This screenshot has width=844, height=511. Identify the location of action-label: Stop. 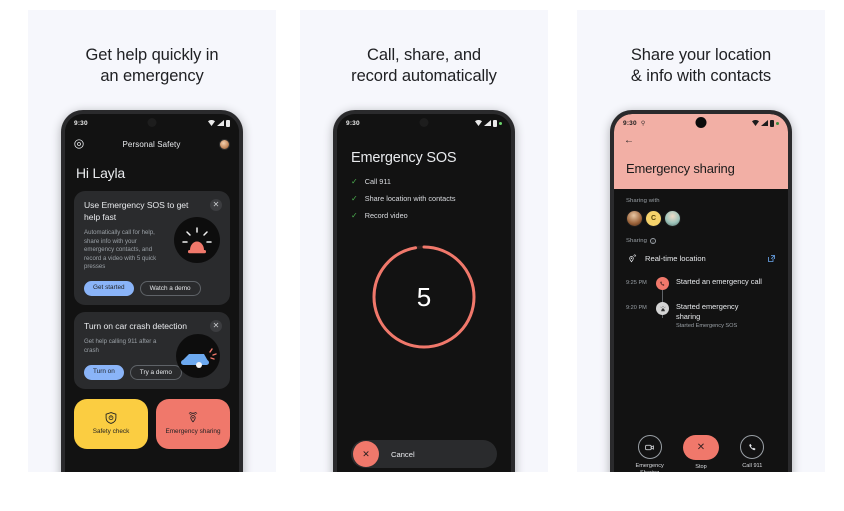
(701, 467).